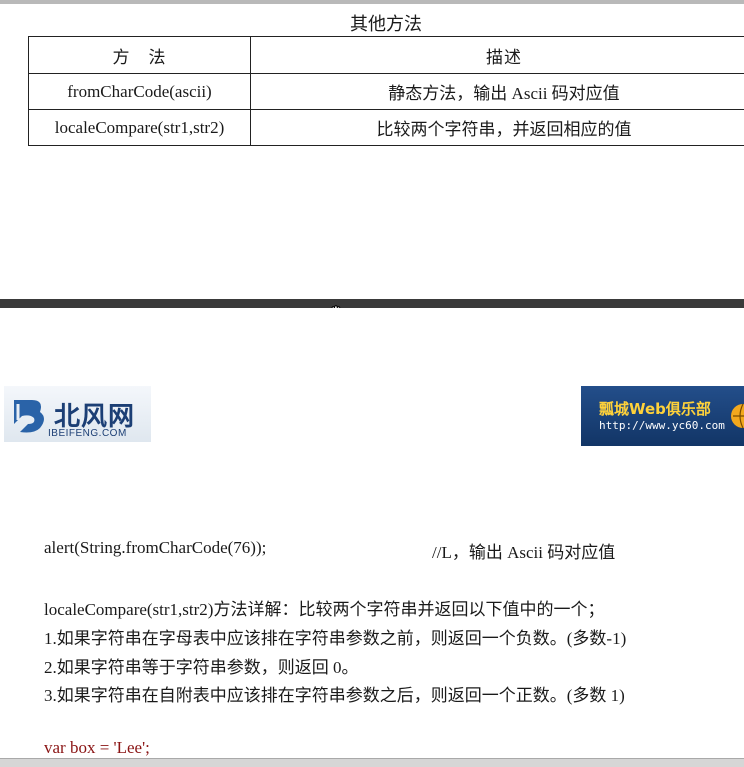  I want to click on code-var-line: var box = 'Lee';, so click(97, 748).